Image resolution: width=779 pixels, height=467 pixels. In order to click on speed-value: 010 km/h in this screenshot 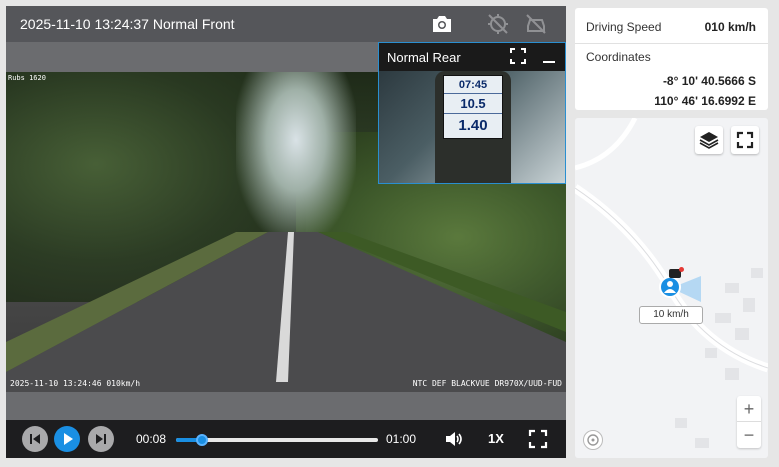, I will do `click(730, 27)`.